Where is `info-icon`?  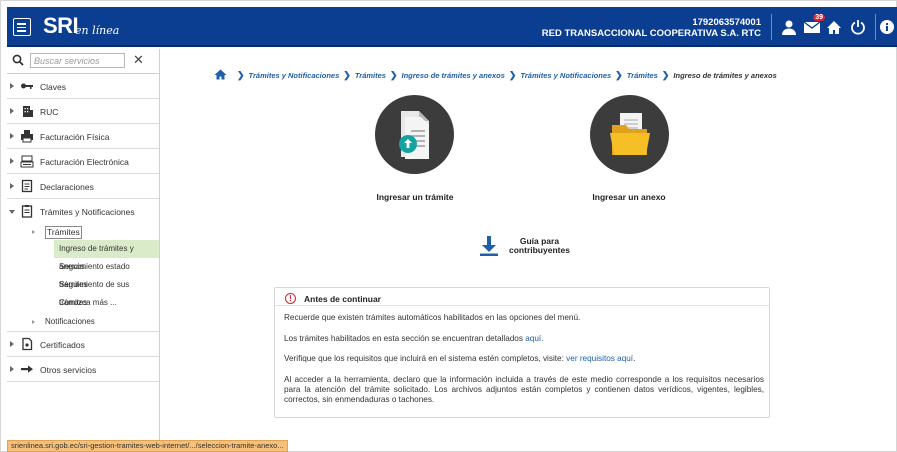 info-icon is located at coordinates (887, 27).